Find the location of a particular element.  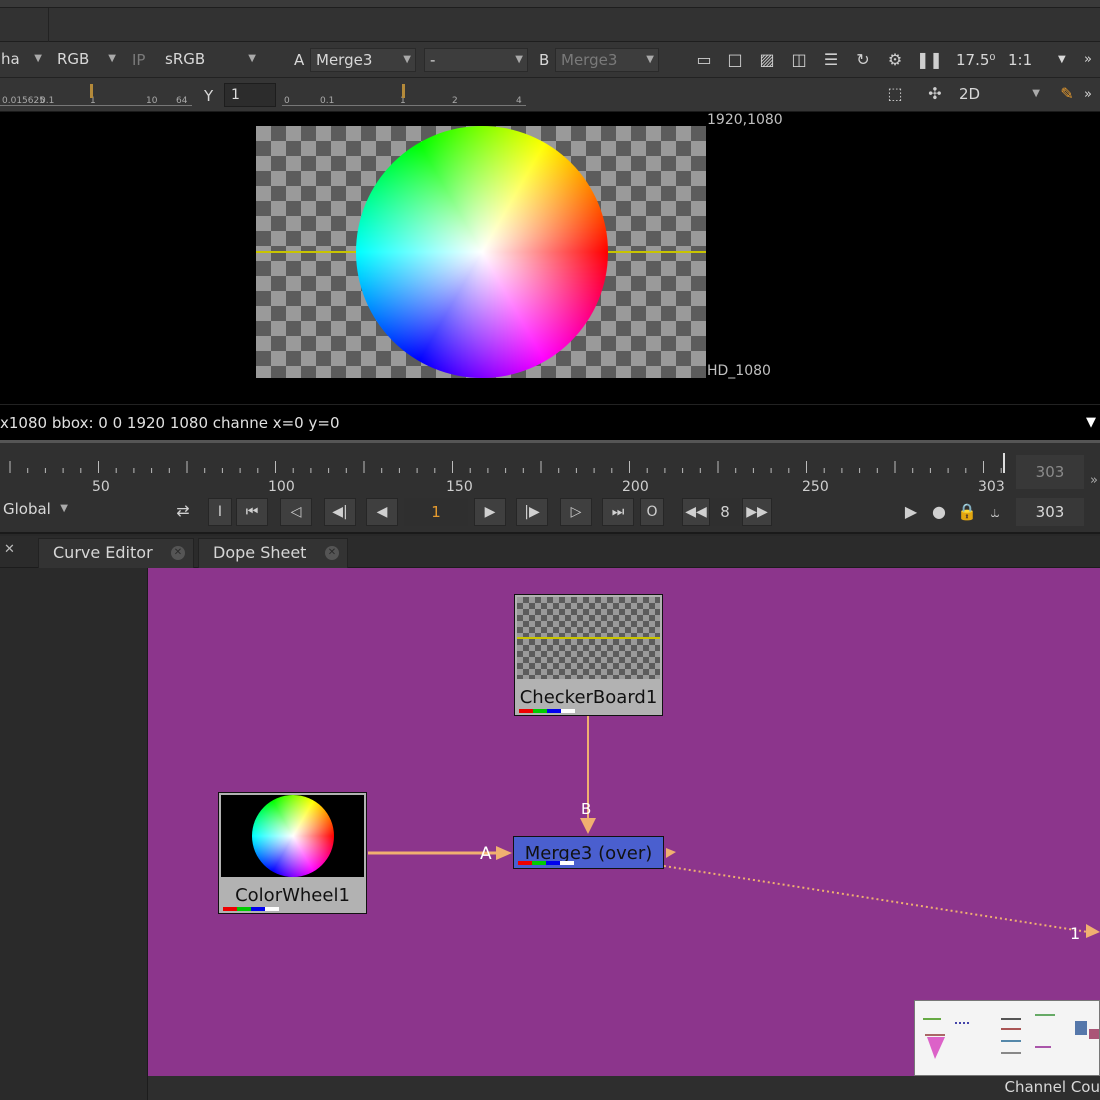

step-forward-icon: |▶ is located at coordinates (532, 512).